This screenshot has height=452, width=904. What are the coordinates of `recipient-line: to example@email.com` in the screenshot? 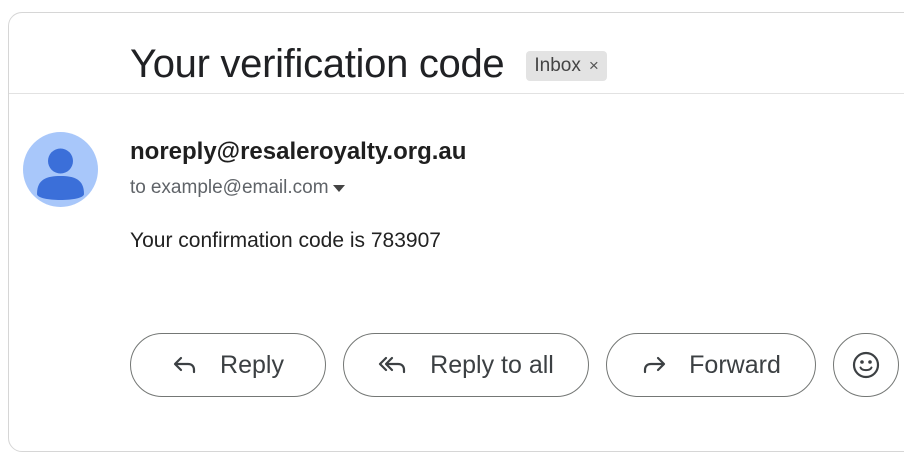 It's located at (237, 188).